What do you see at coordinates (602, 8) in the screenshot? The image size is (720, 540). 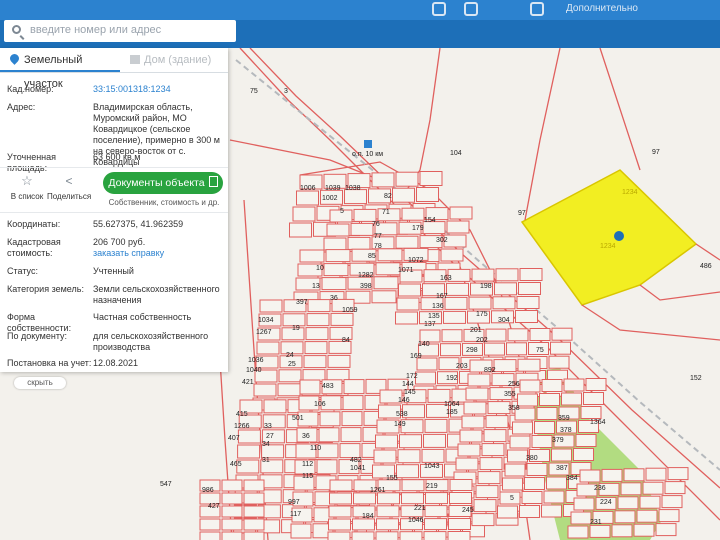 I see `extra-menu: Дополнительно` at bounding box center [602, 8].